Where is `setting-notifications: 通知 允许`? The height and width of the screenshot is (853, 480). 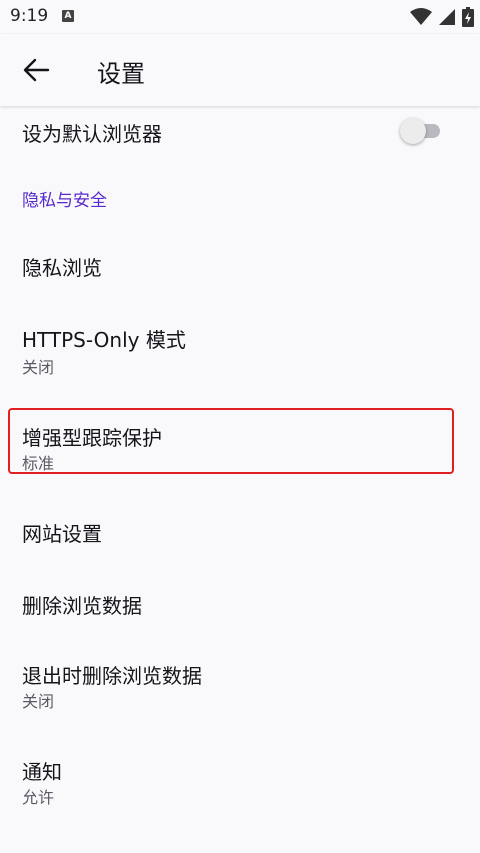 setting-notifications: 通知 允许 is located at coordinates (240, 780).